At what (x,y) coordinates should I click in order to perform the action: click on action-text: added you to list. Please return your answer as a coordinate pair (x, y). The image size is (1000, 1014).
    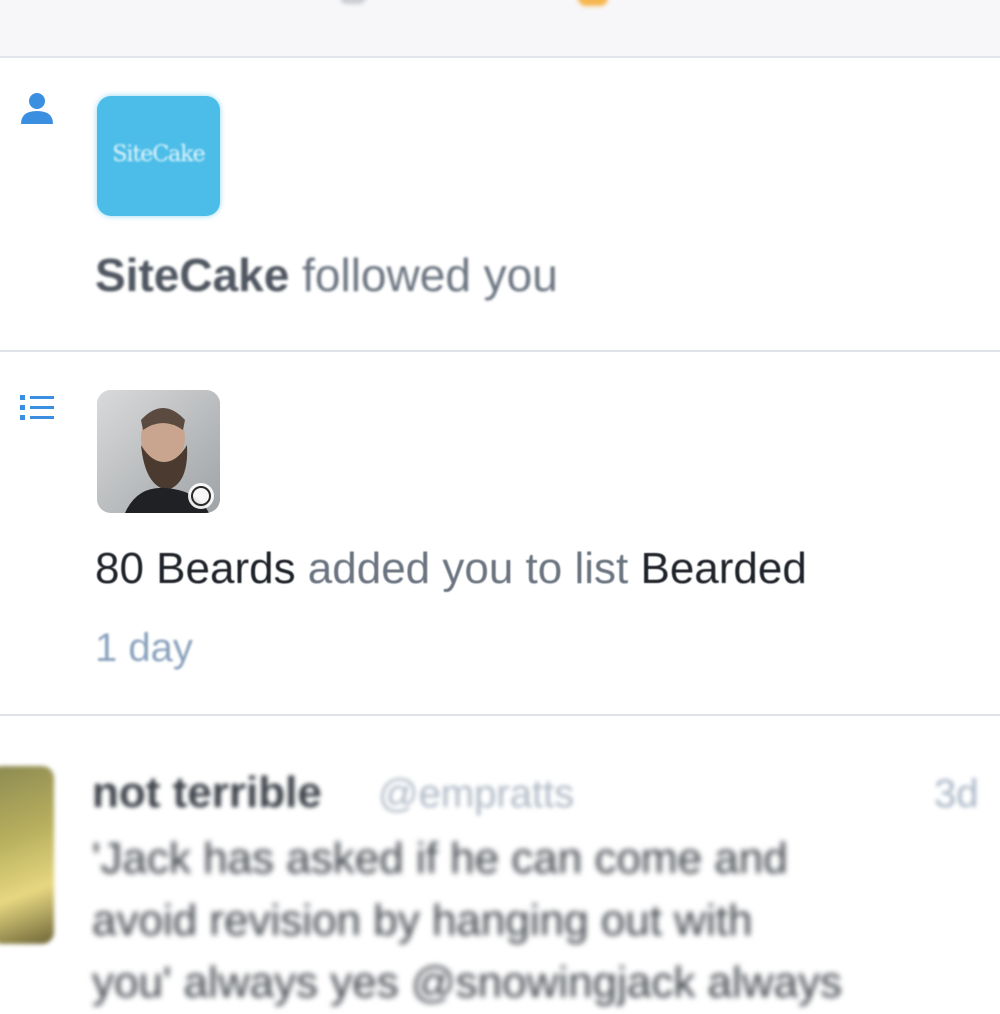
    Looking at the image, I should click on (468, 568).